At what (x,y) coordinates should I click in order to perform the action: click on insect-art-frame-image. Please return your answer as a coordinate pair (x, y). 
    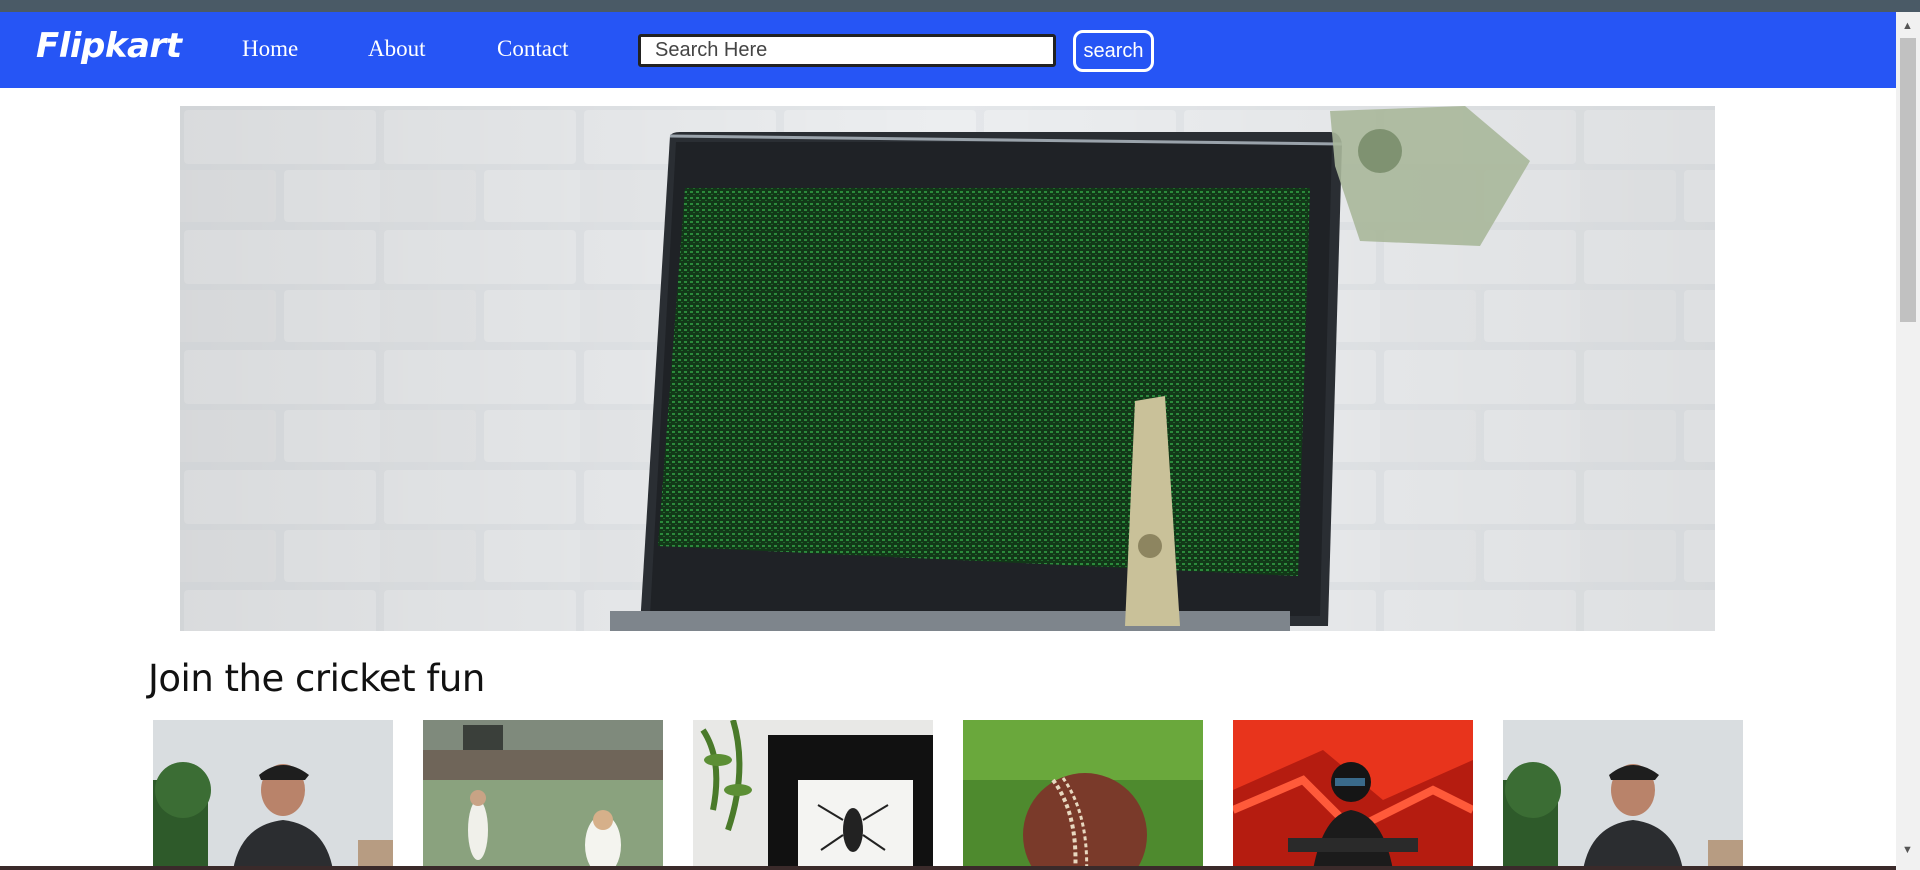
    Looking at the image, I should click on (813, 795).